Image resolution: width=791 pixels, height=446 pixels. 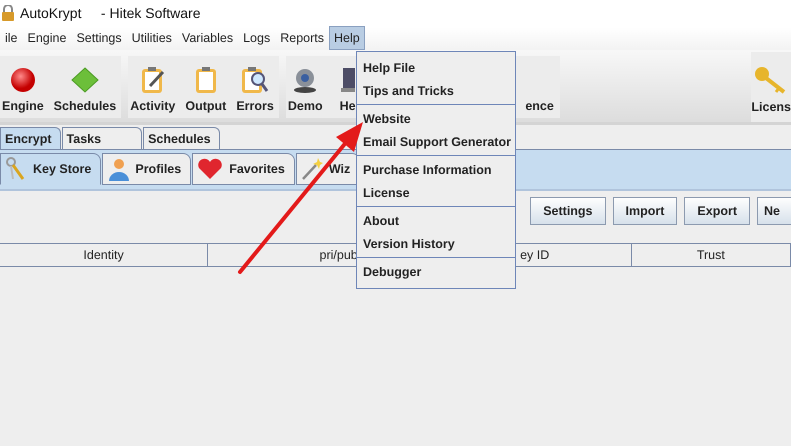 What do you see at coordinates (347, 38) in the screenshot?
I see `menu-item: Help` at bounding box center [347, 38].